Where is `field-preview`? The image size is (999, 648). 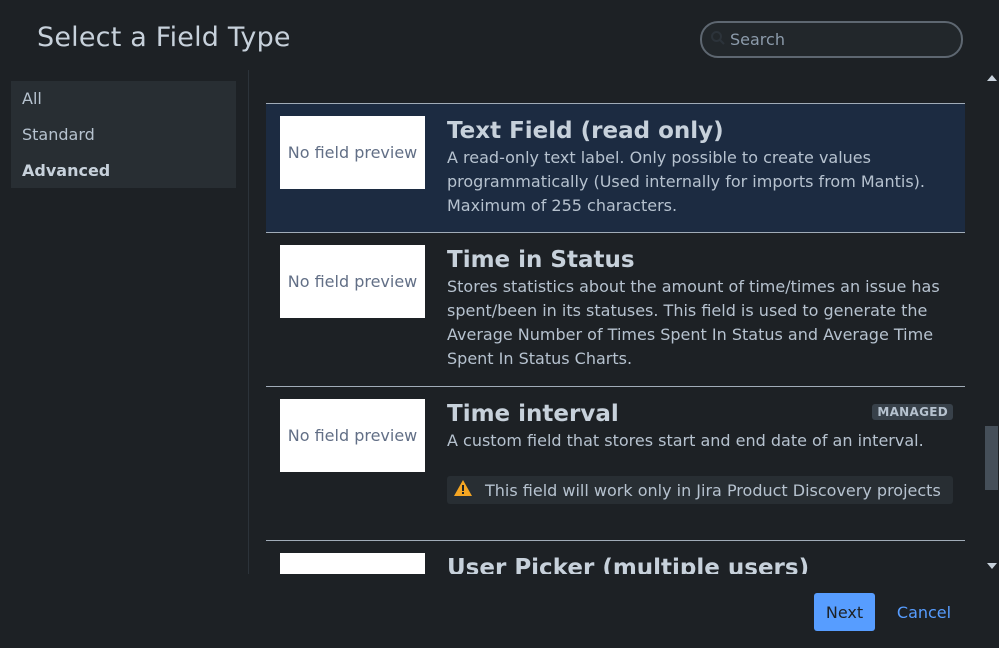
field-preview is located at coordinates (352, 563).